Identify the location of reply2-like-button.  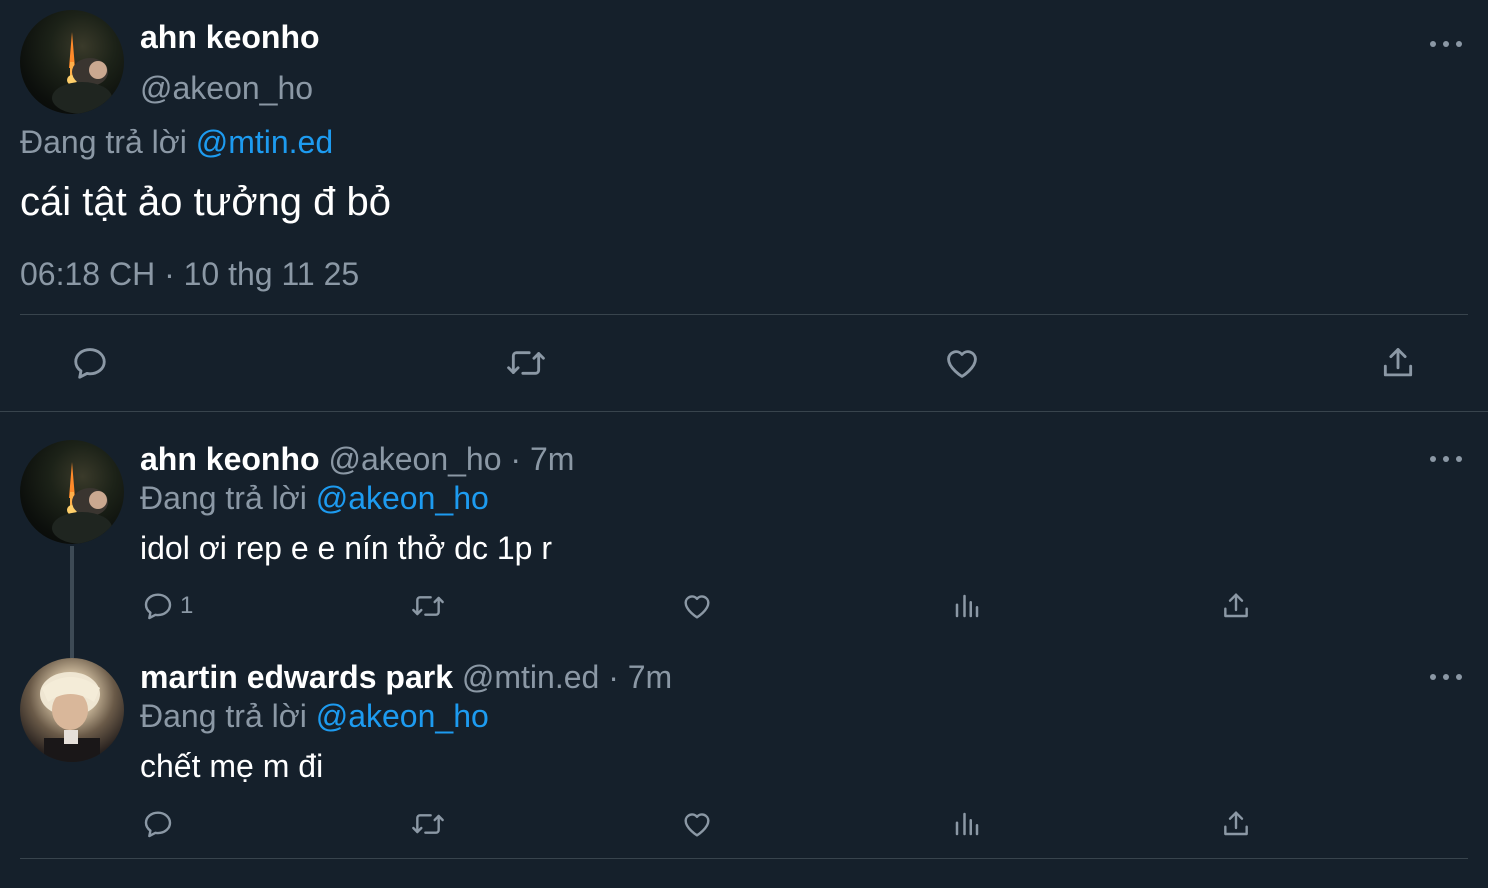
(697, 824).